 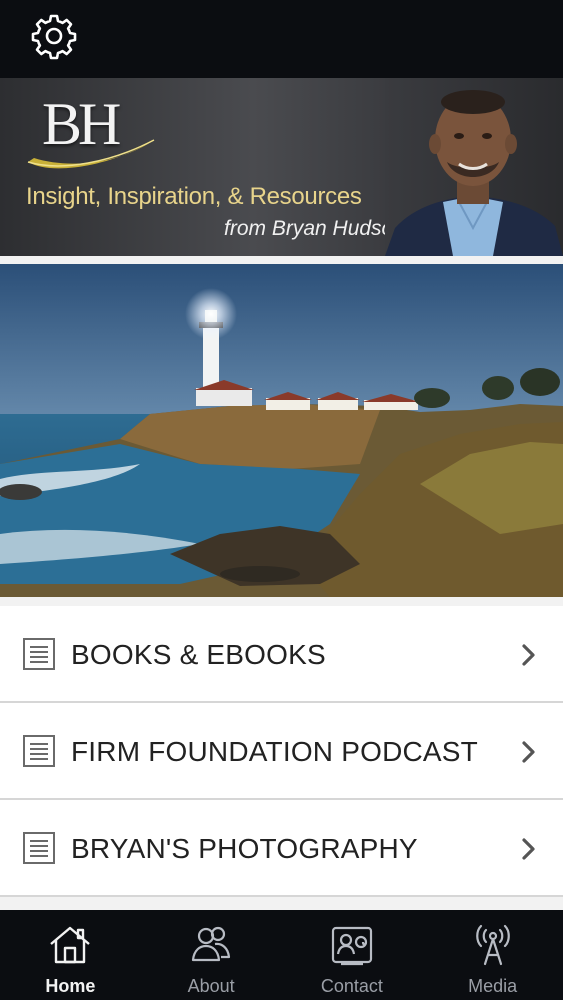 I want to click on tab-home: Home, so click(x=70, y=955).